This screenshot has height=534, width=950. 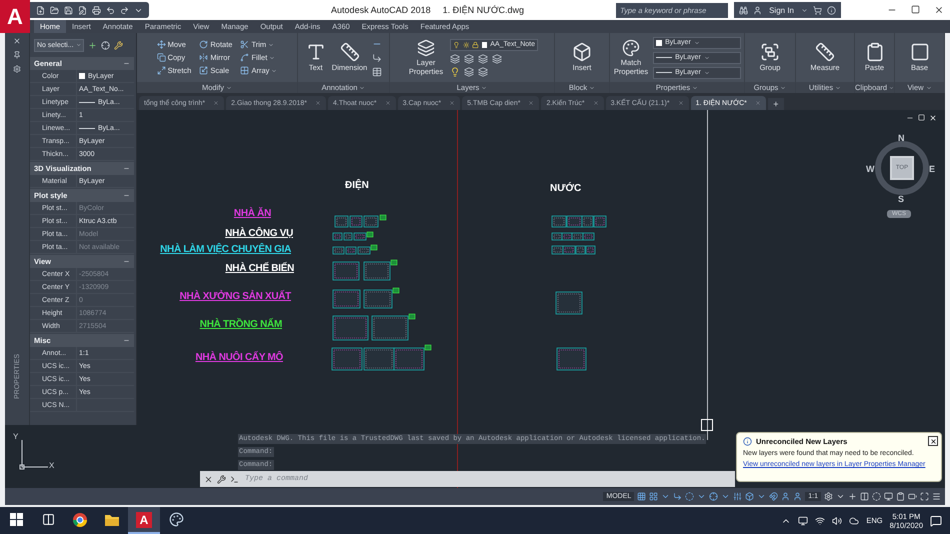 I want to click on menu-icon, so click(x=936, y=496).